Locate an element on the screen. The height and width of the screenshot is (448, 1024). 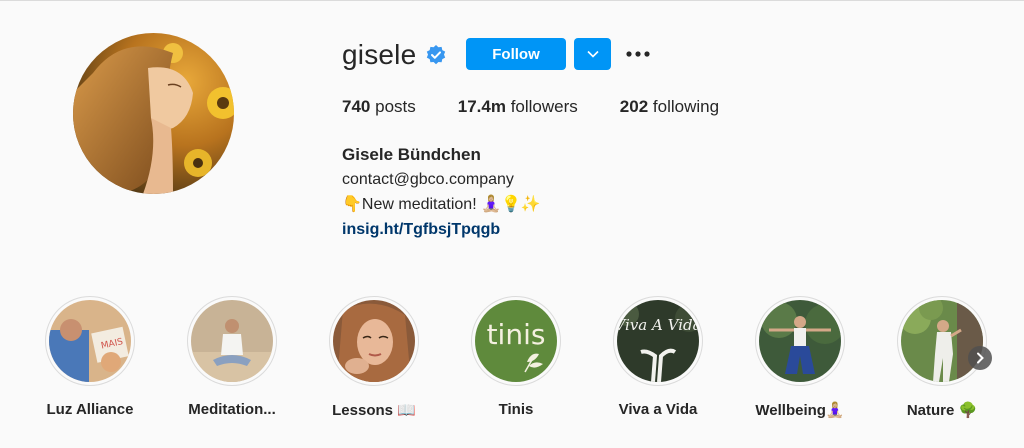
bio-line: 👇New meditation! 🧘🏼‍♀️💡✨ is located at coordinates (441, 204).